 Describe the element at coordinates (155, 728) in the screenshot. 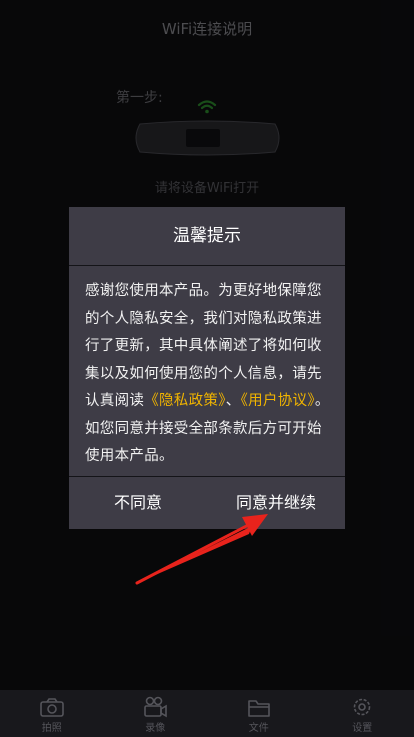

I see `tab-label: 录像` at that location.